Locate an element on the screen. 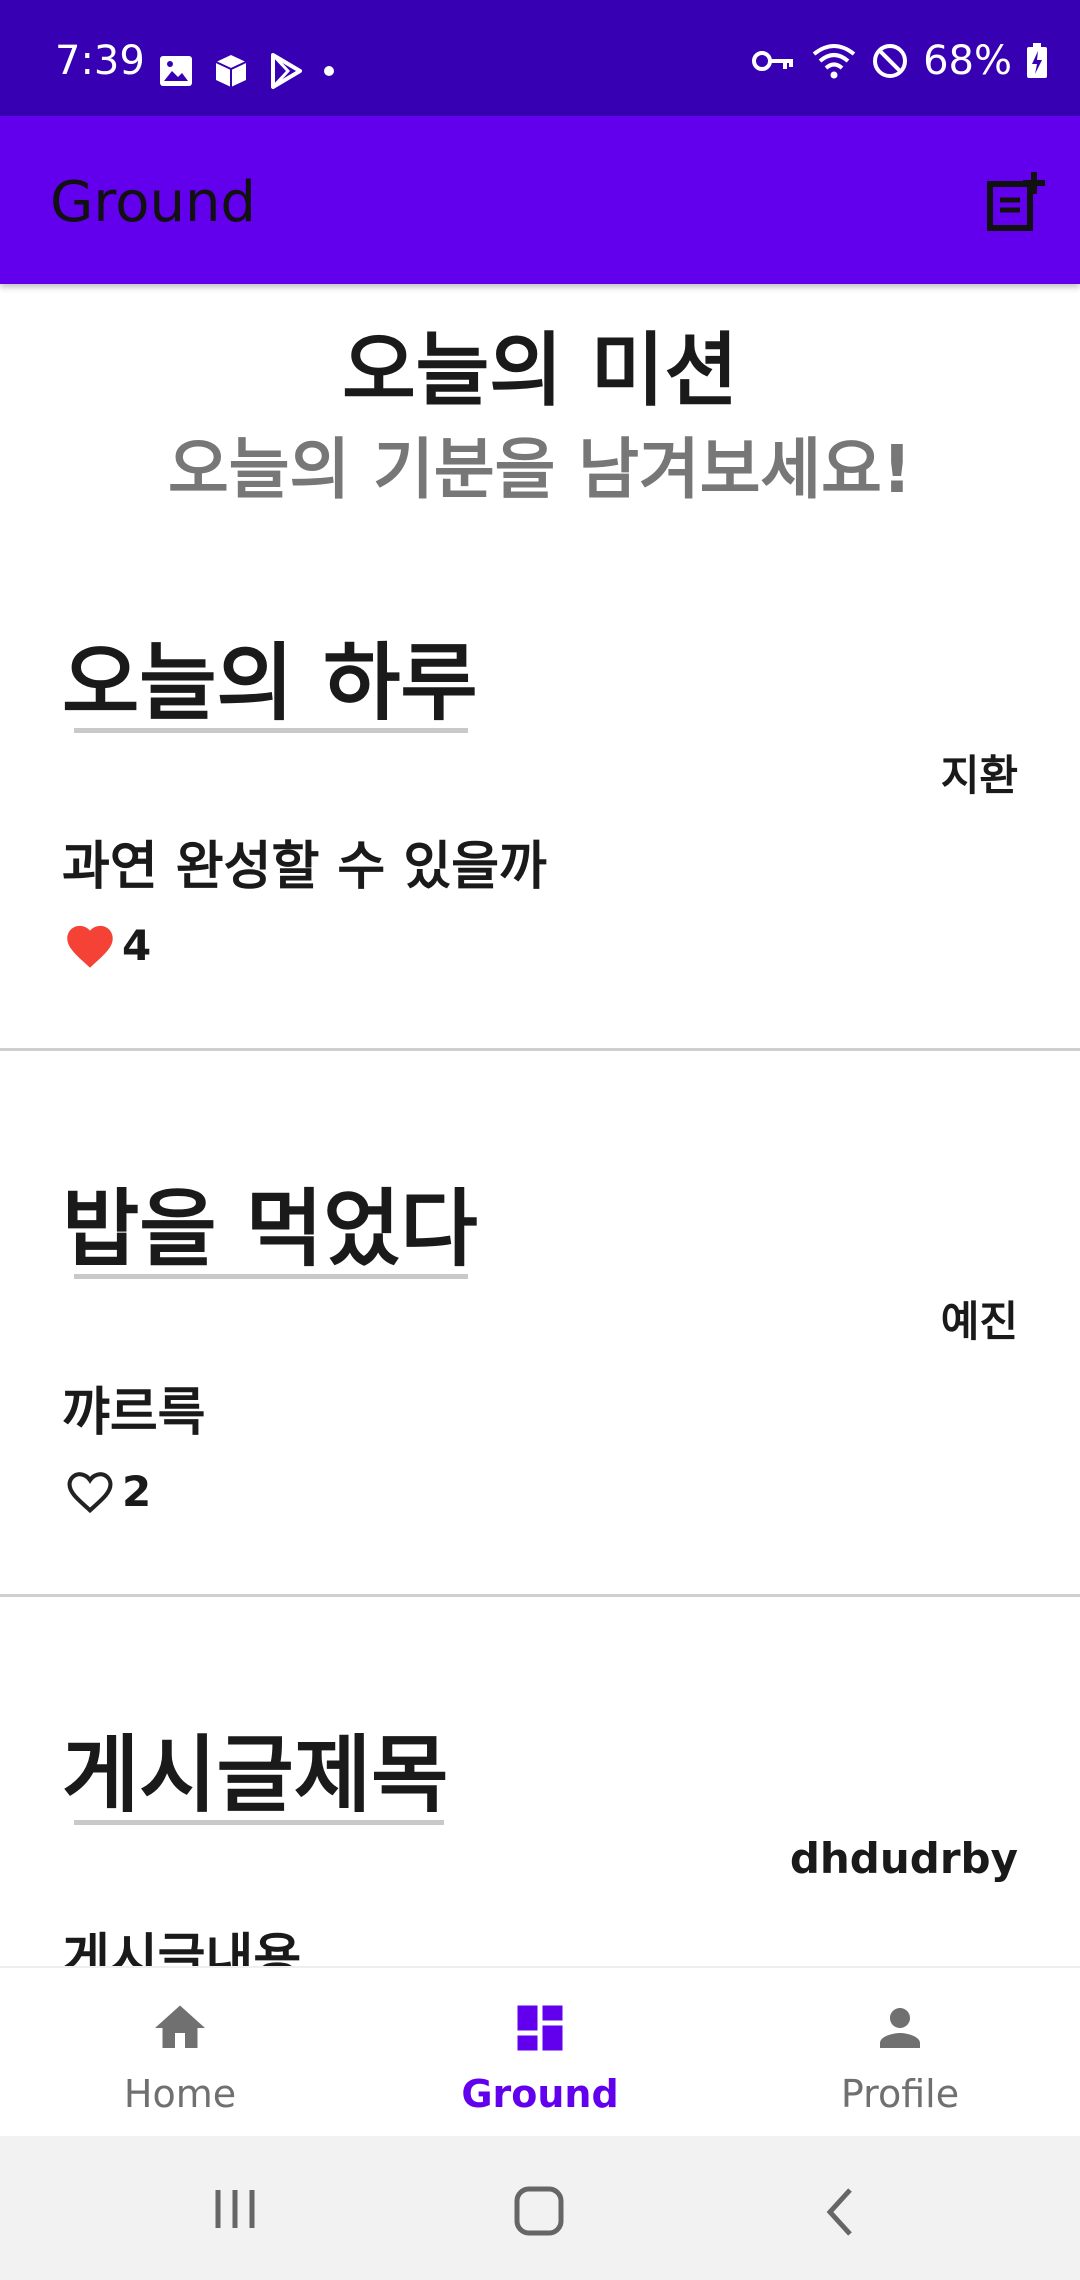 Image resolution: width=1080 pixels, height=2280 pixels. battery-charging-icon is located at coordinates (1037, 60).